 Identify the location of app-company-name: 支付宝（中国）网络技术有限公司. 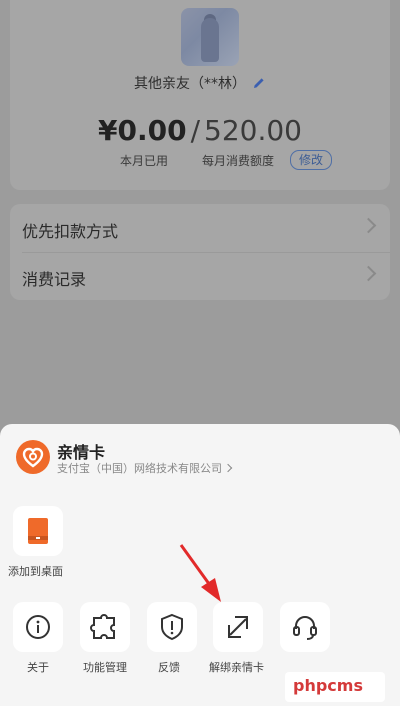
(139, 468).